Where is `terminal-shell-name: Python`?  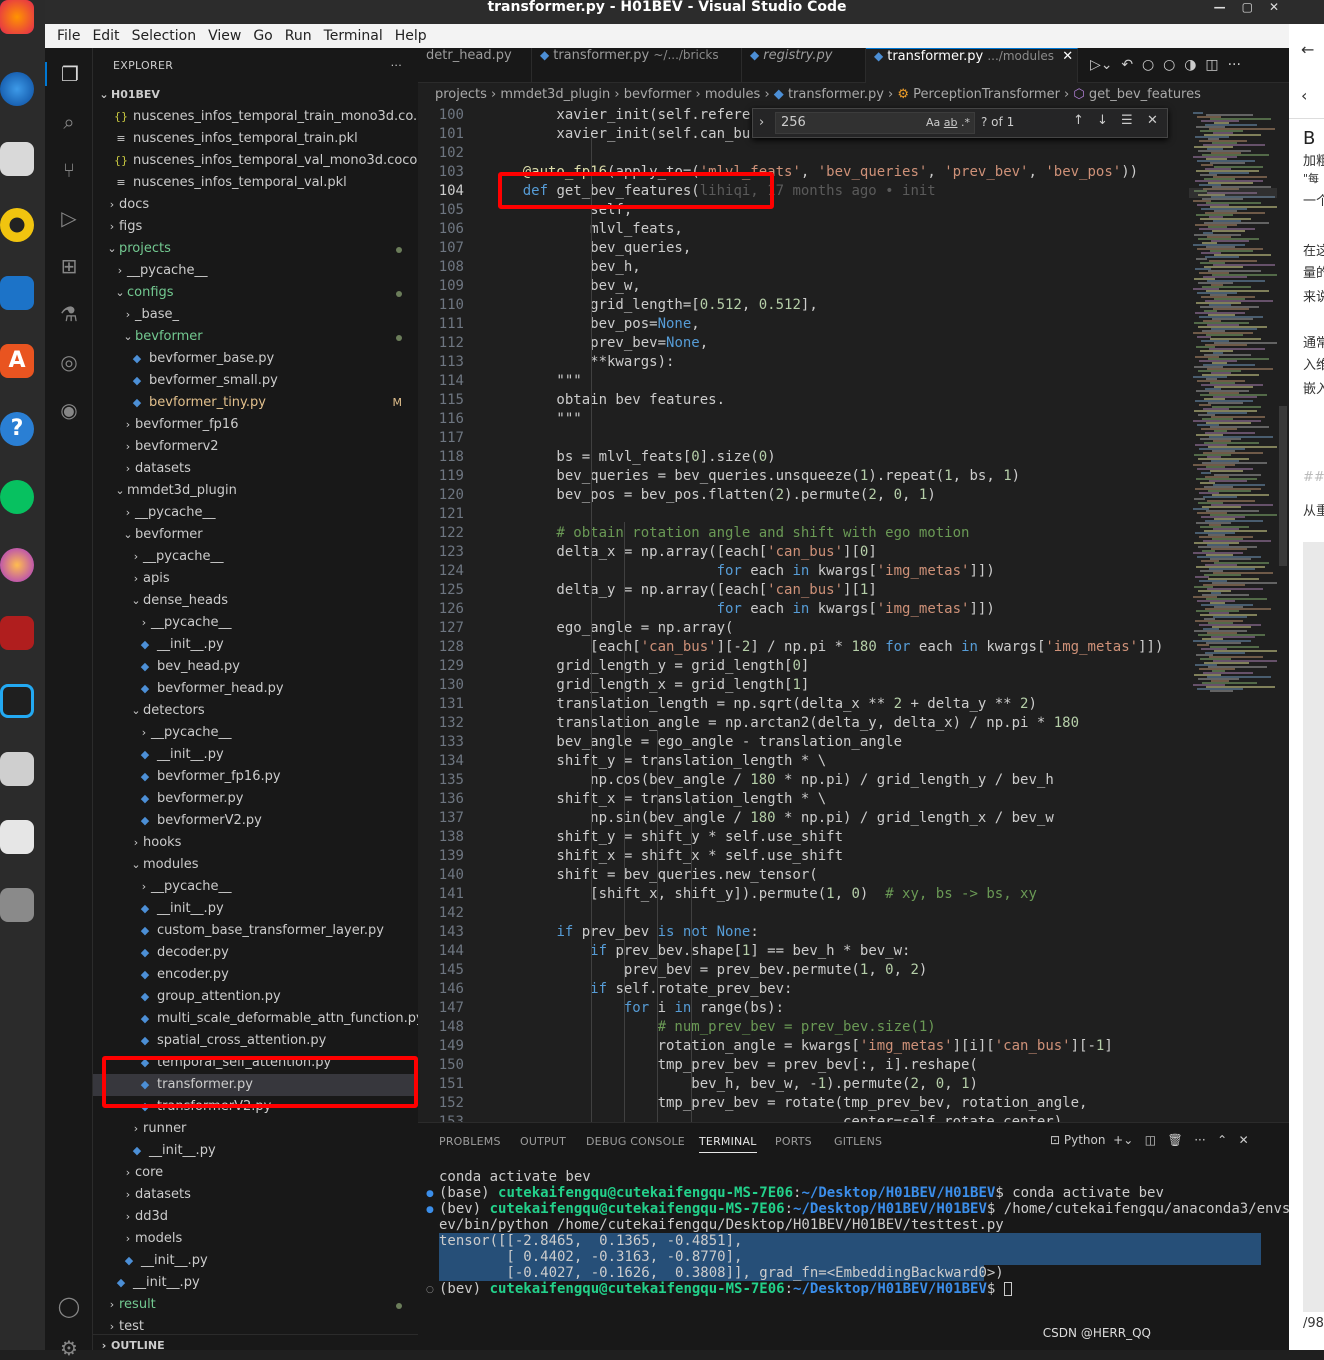
terminal-shell-name: Python is located at coordinates (1085, 1140).